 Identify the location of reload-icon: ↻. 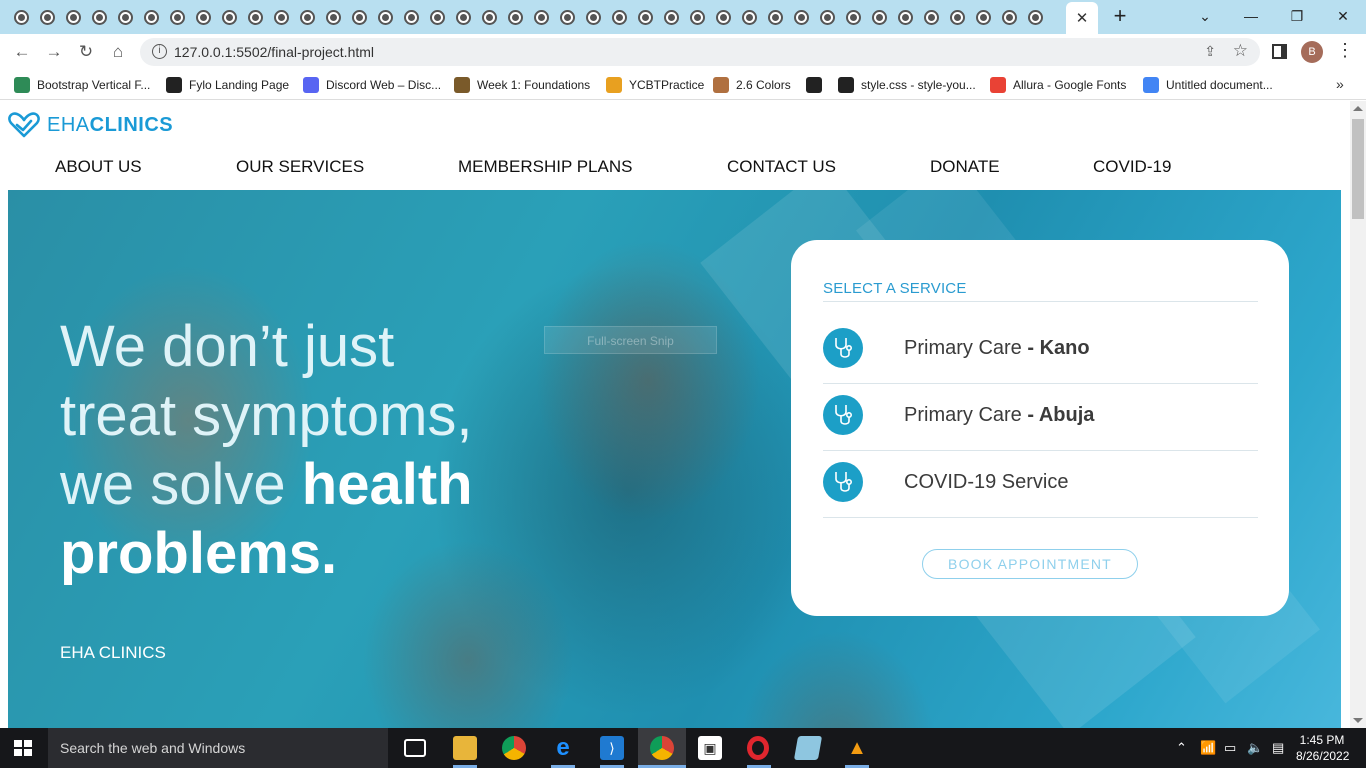
(86, 52).